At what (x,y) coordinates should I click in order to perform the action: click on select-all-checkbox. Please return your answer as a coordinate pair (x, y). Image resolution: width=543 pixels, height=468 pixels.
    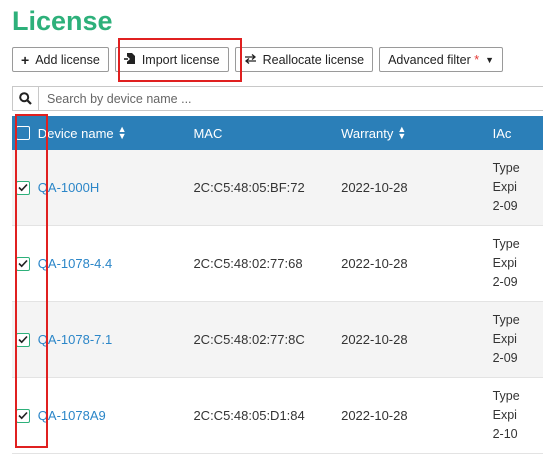
    Looking at the image, I should click on (23, 133).